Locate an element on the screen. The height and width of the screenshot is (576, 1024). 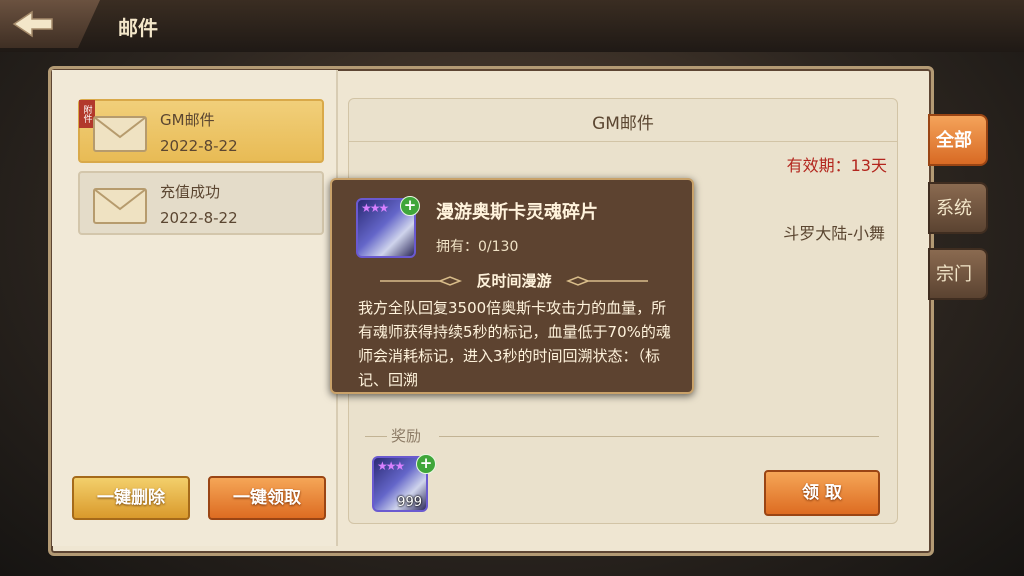
page-title: 邮件 is located at coordinates (138, 28).